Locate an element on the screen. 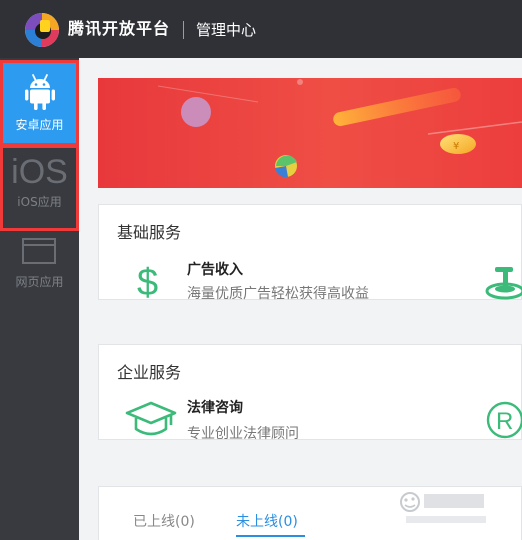  card-title: 企业服务 is located at coordinates (149, 372).